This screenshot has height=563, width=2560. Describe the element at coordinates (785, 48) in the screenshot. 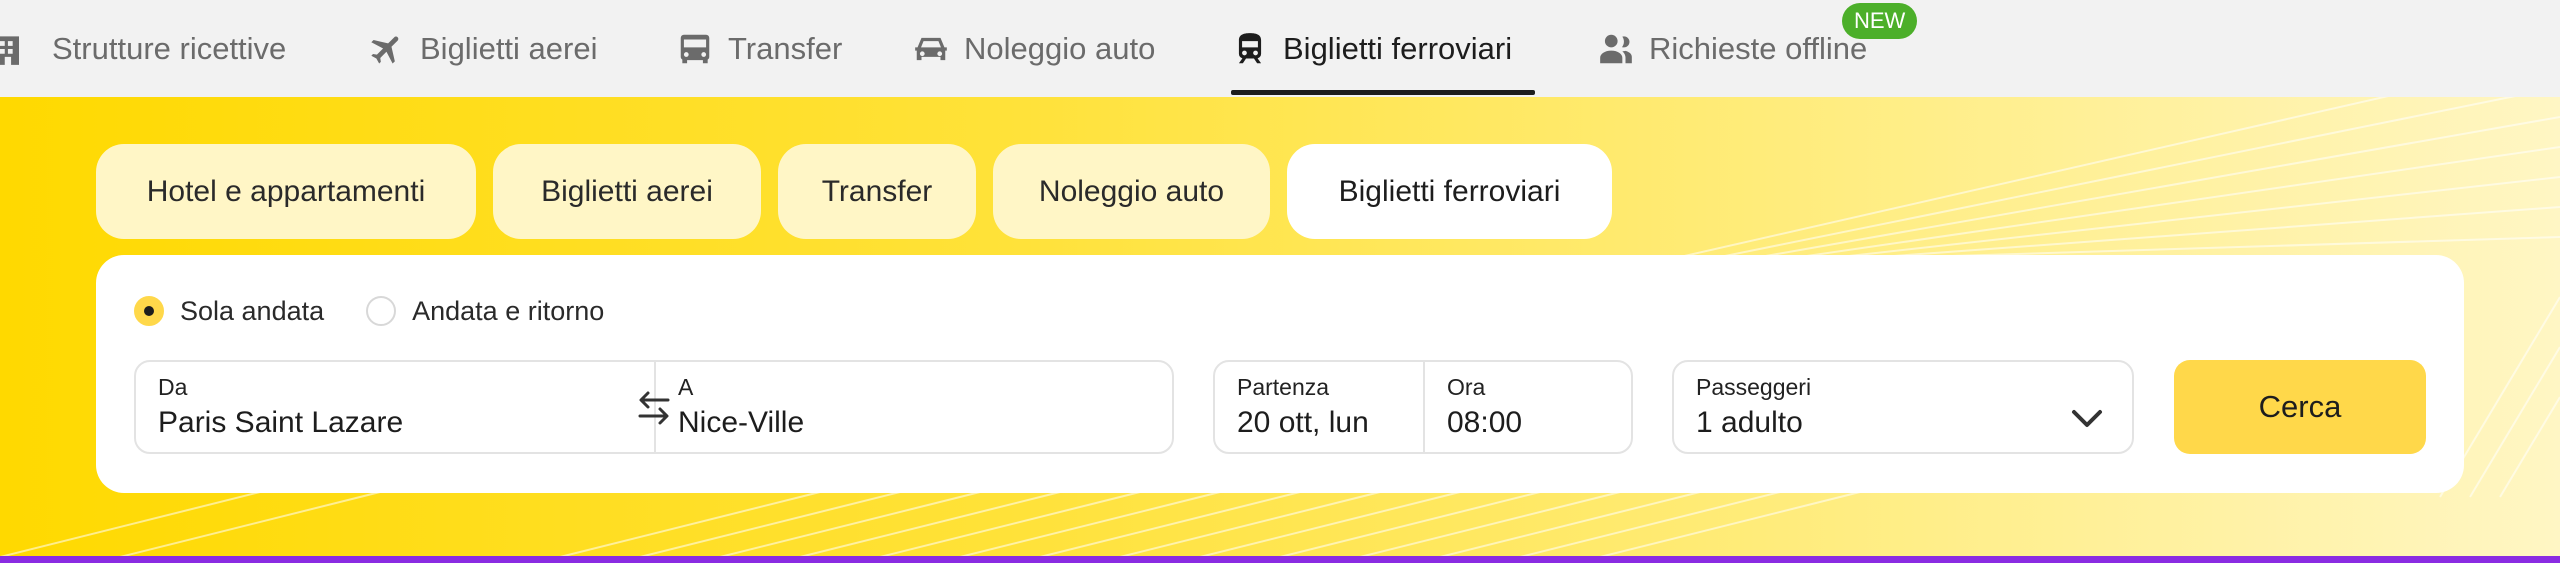

I see `nav-item-label: Transfer` at that location.